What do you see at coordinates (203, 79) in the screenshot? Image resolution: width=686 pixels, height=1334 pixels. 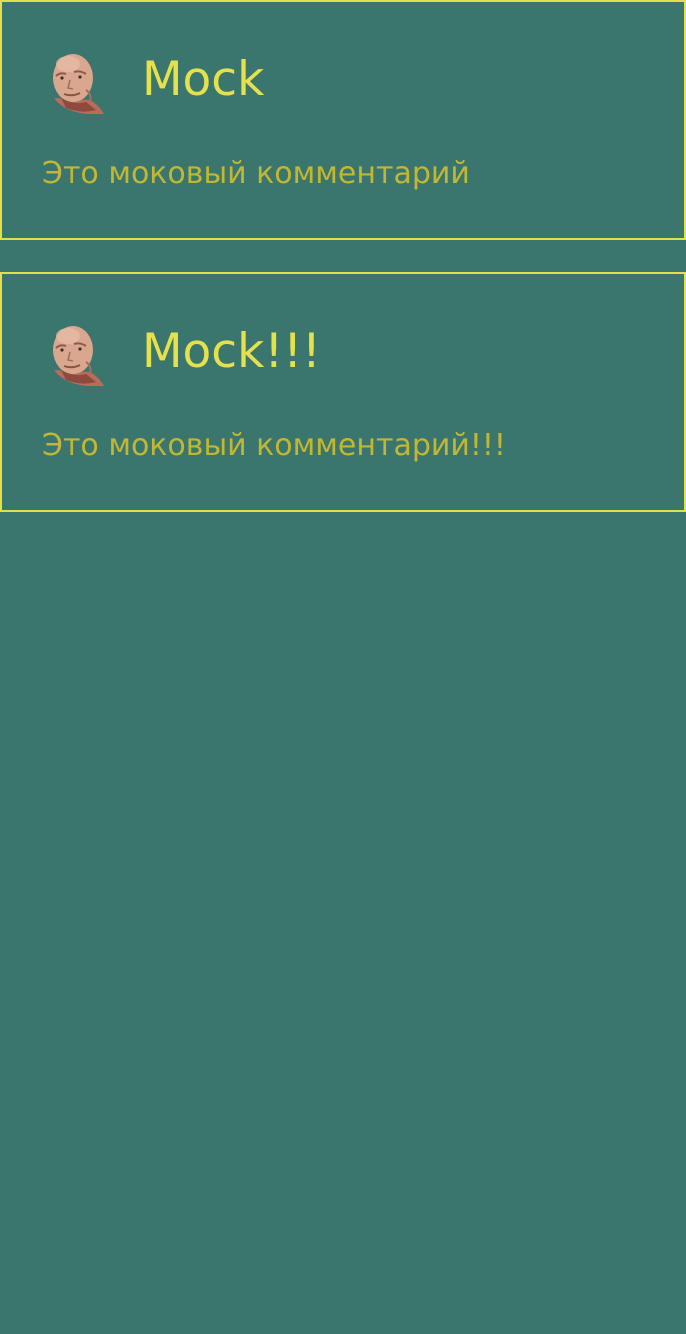 I see `comment-author: Mock` at bounding box center [203, 79].